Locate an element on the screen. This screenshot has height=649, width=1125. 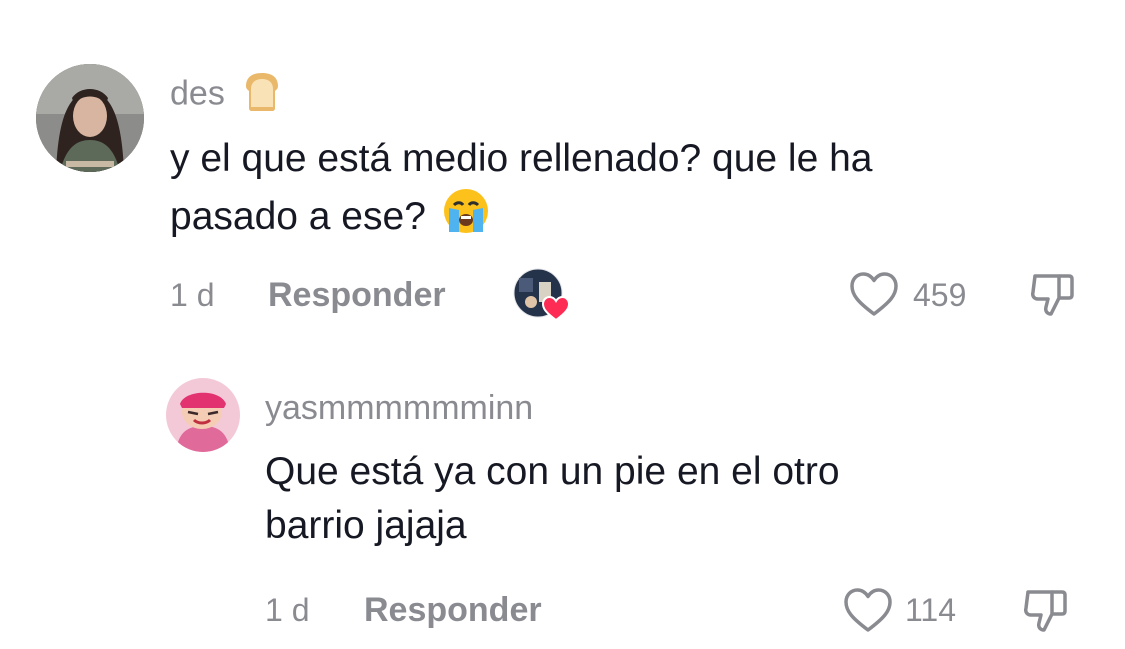
comment-text-line1: Que está ya con un pie en el otro is located at coordinates (552, 471).